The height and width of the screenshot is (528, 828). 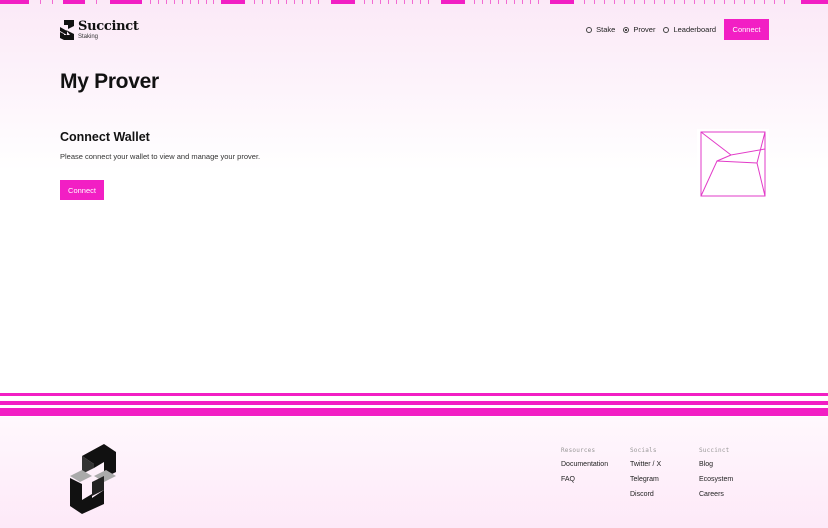 I want to click on page-title: My Prover, so click(x=109, y=81).